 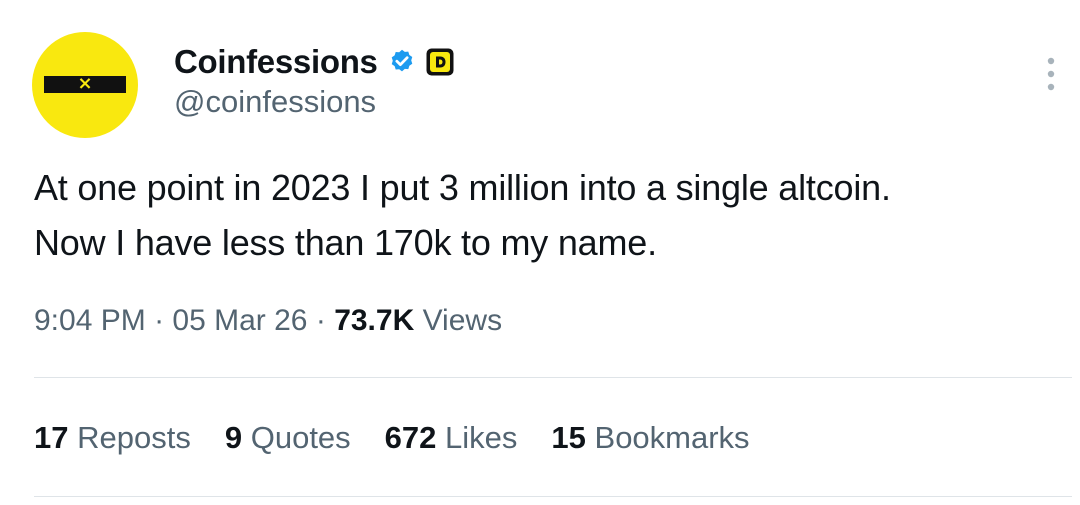 I want to click on author-display-name: Coinfessions, so click(x=276, y=62).